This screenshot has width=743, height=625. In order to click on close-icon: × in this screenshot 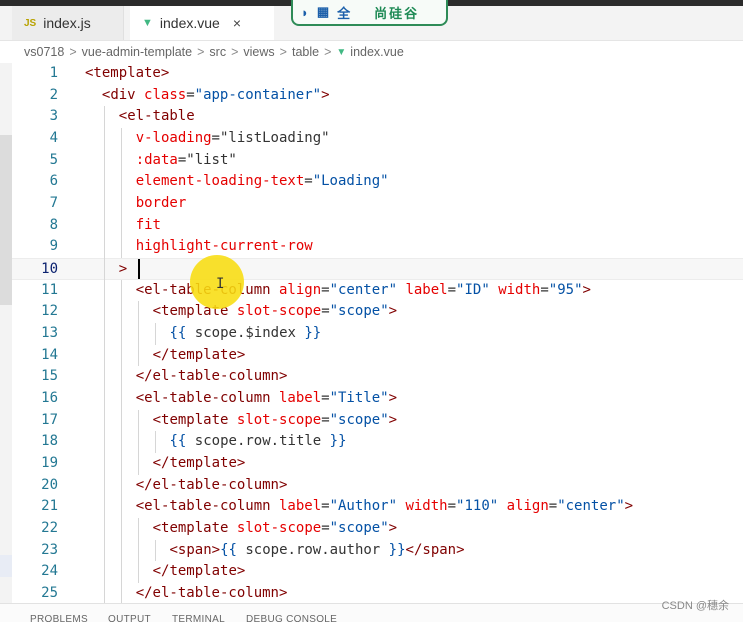, I will do `click(237, 23)`.